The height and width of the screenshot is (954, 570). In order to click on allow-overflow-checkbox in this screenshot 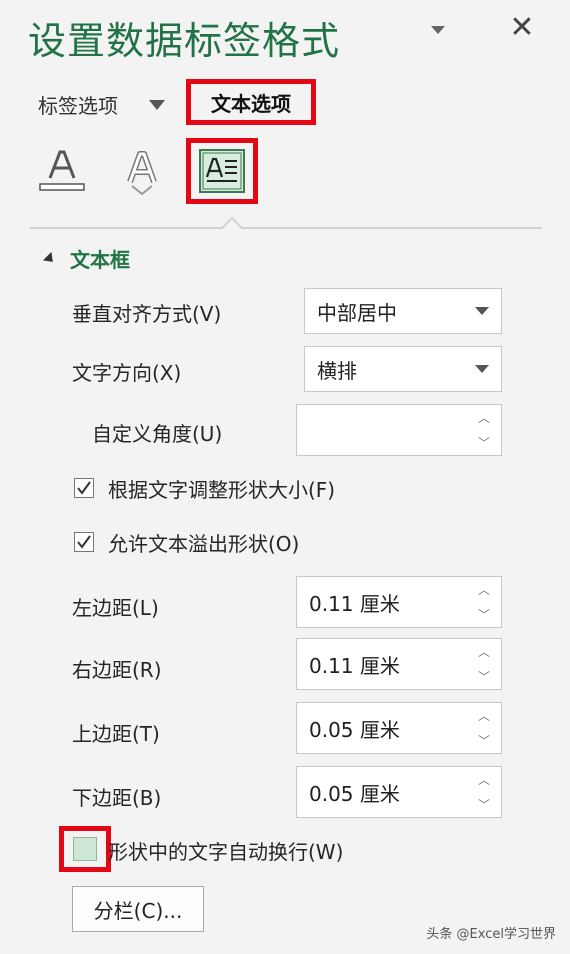, I will do `click(84, 542)`.